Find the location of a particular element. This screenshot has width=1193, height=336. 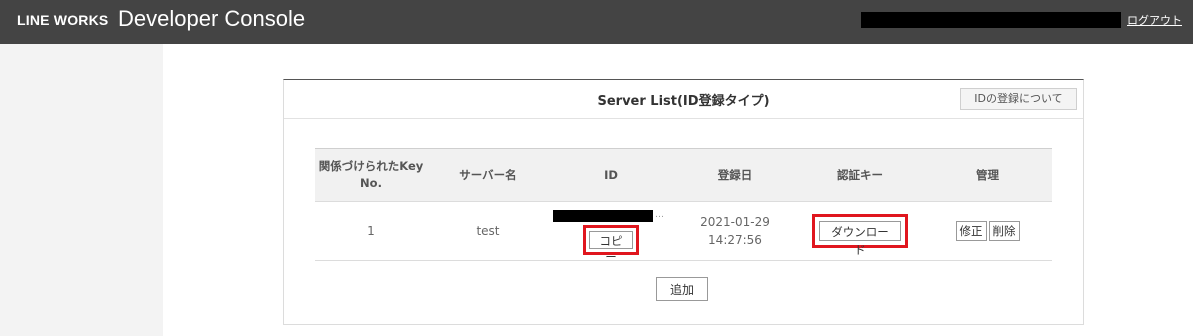

redacted-user-name is located at coordinates (991, 20).